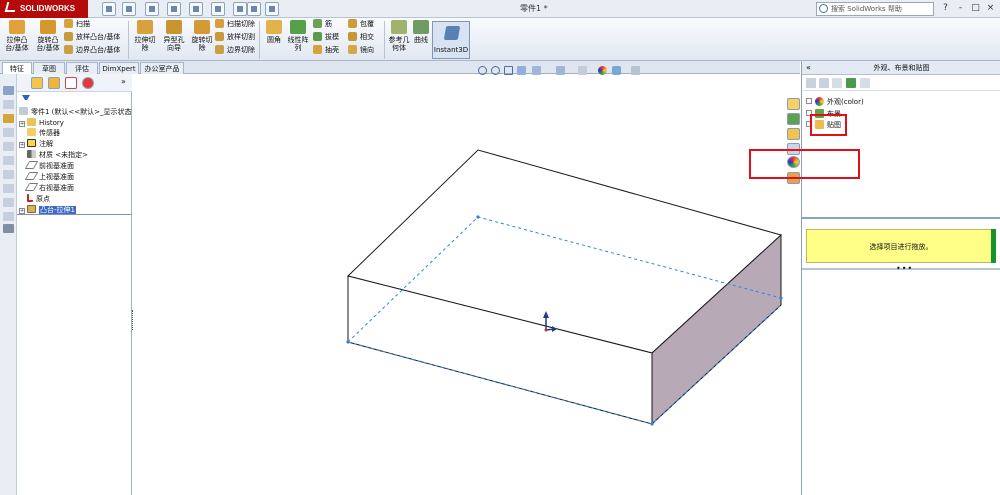 The width and height of the screenshot is (1000, 495). Describe the element at coordinates (837, 83) in the screenshot. I see `add-folder-icon` at that location.